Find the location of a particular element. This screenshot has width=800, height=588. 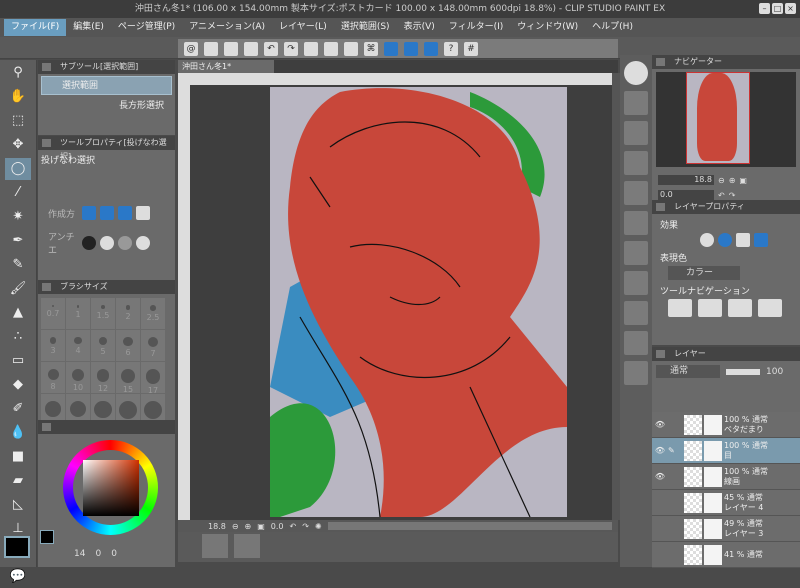

antialias-none-button is located at coordinates (89, 243).